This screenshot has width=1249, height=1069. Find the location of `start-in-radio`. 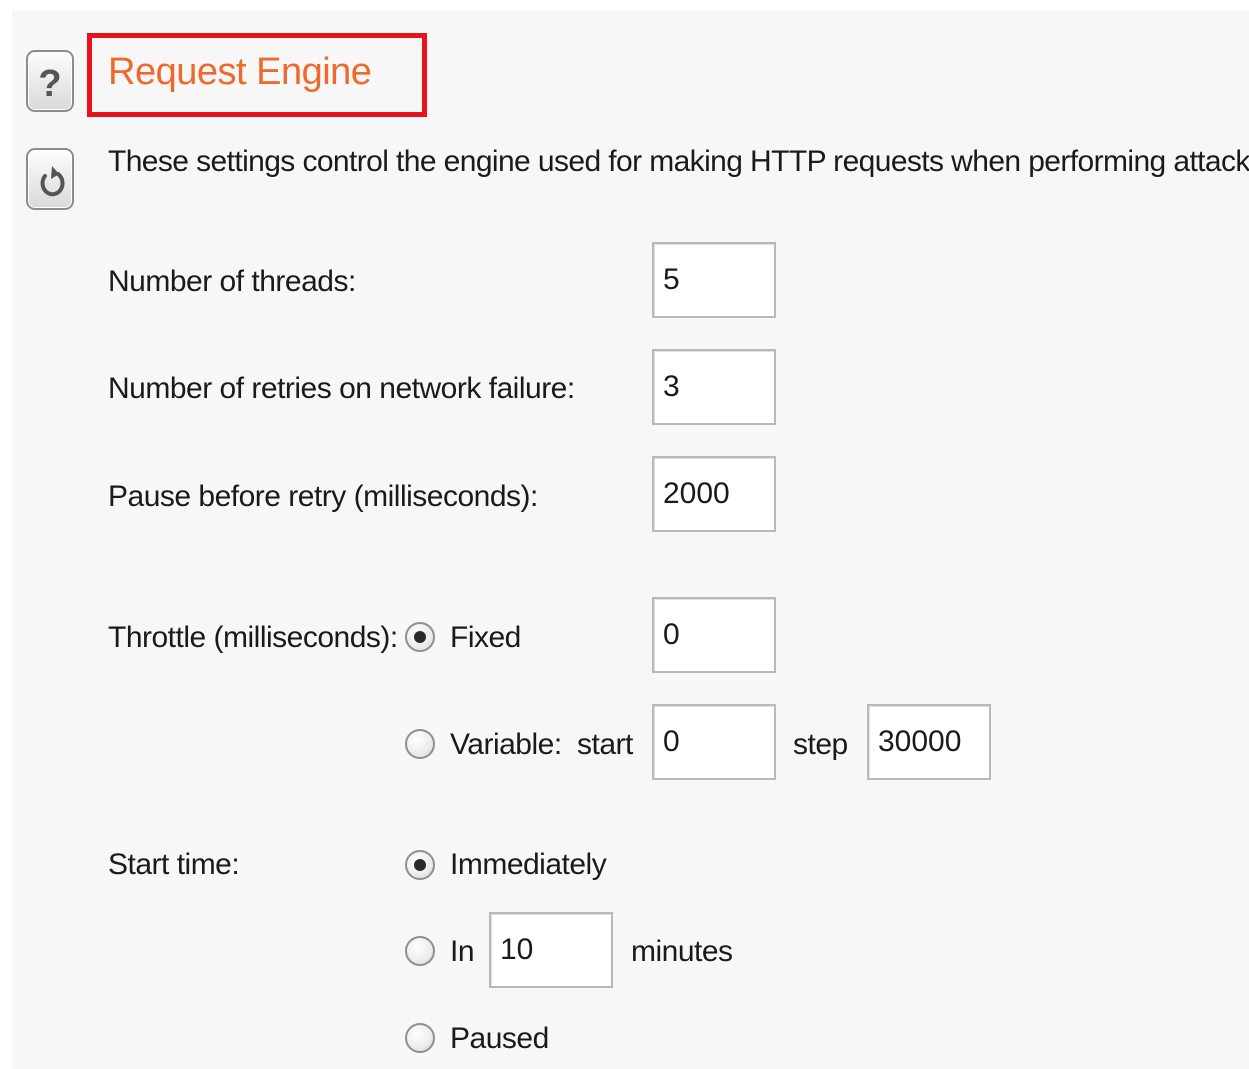

start-in-radio is located at coordinates (420, 951).